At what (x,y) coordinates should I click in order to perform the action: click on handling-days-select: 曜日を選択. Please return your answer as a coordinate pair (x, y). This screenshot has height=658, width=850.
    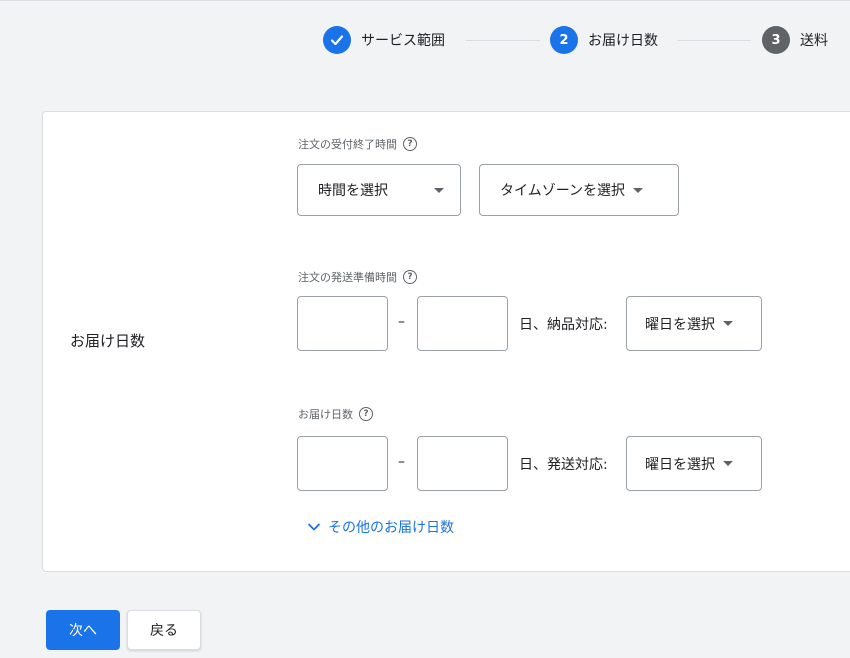
    Looking at the image, I should click on (694, 323).